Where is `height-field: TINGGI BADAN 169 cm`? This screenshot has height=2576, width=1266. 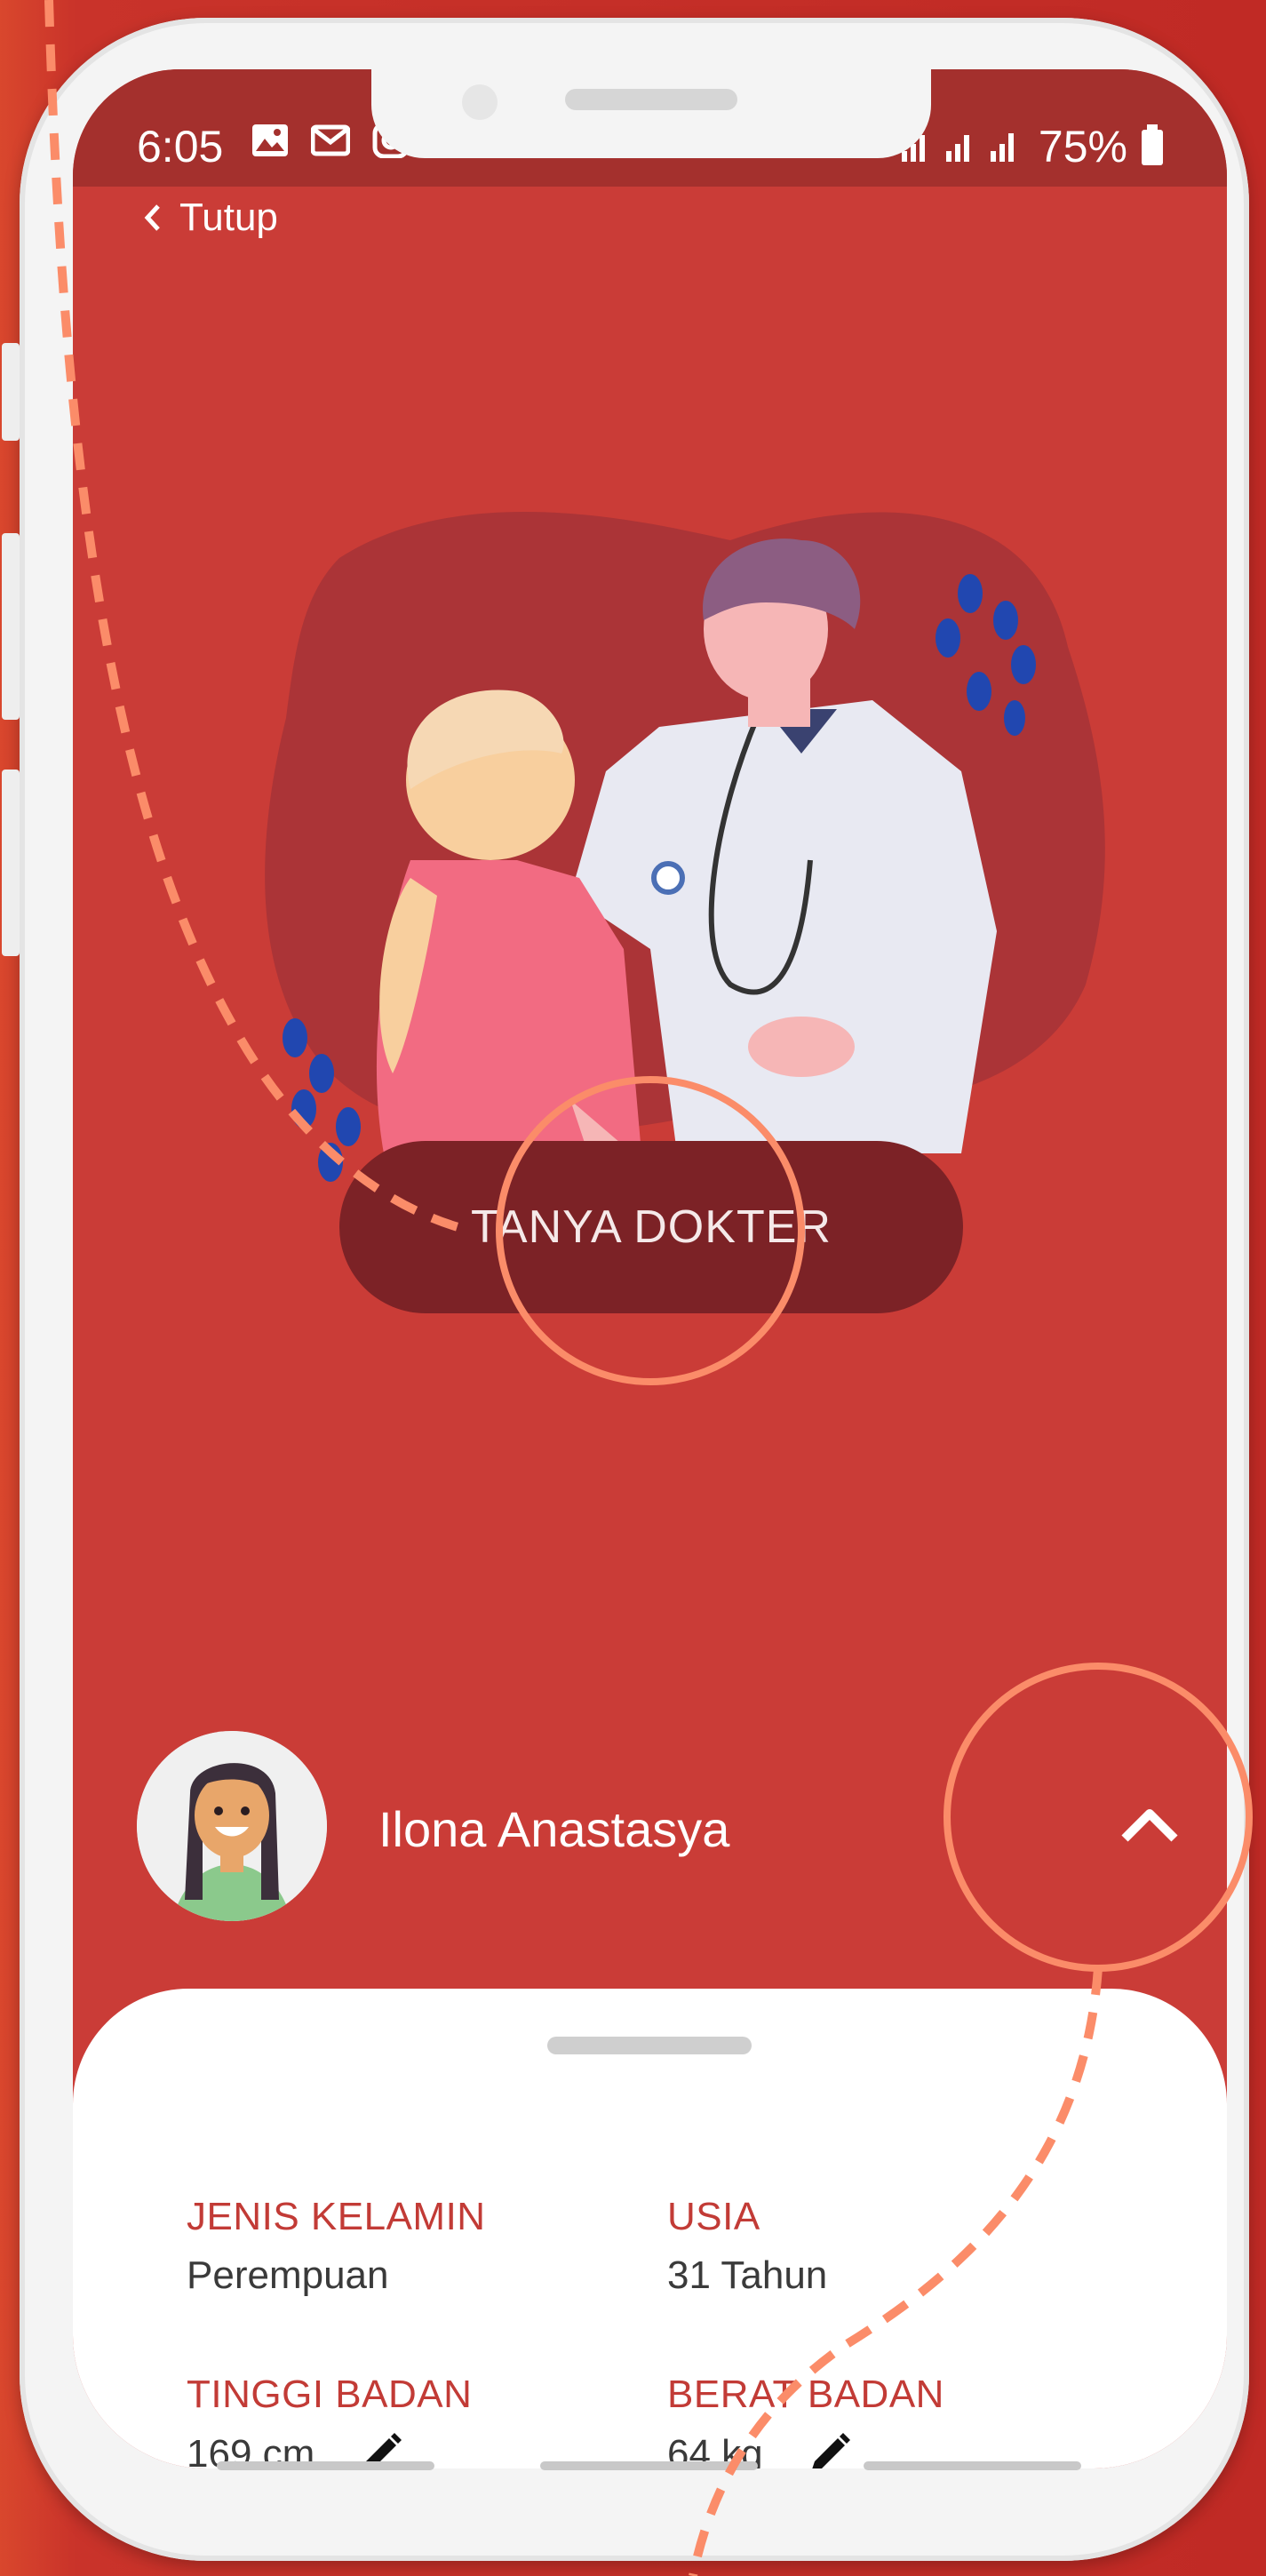 height-field: TINGGI BADAN 169 cm is located at coordinates (330, 2420).